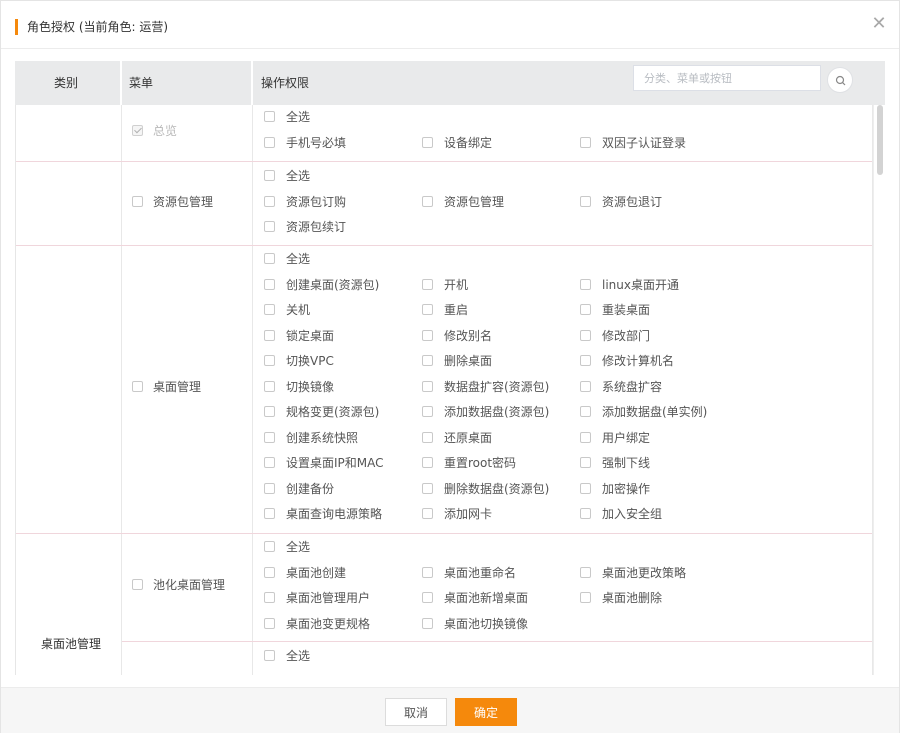 Image resolution: width=900 pixels, height=733 pixels. What do you see at coordinates (469, 573) in the screenshot?
I see `permission-checkbox: 桌面池重命名` at bounding box center [469, 573].